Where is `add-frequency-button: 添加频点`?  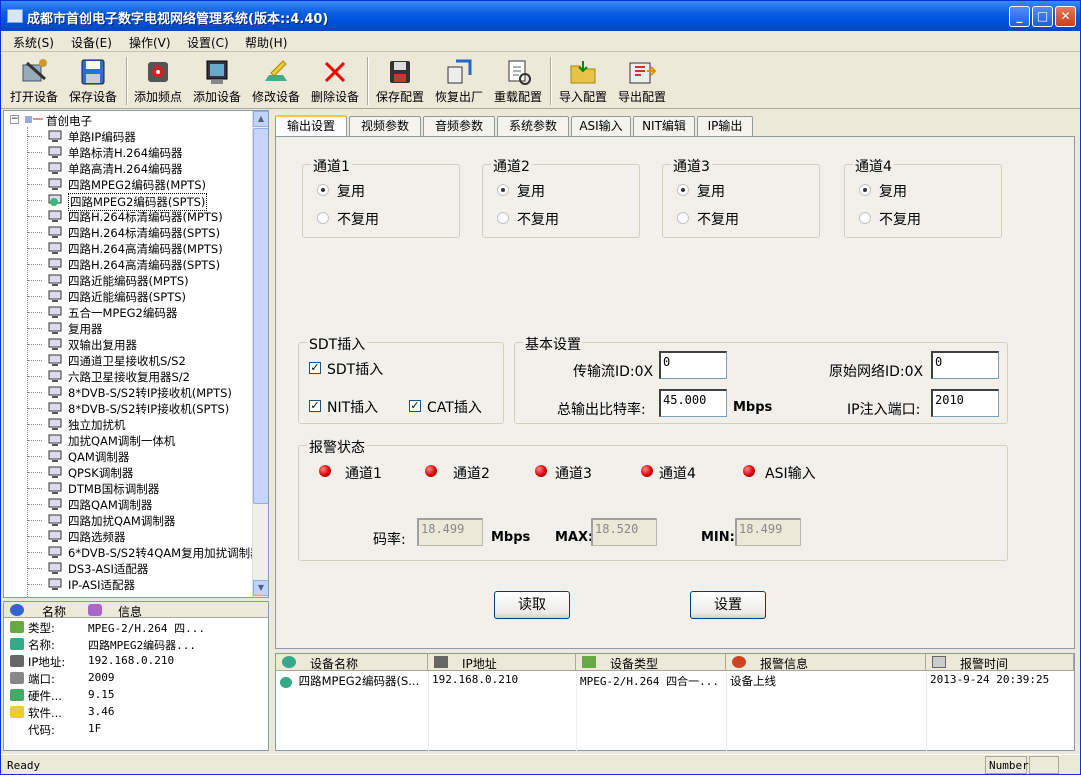 add-frequency-button: 添加频点 is located at coordinates (158, 81).